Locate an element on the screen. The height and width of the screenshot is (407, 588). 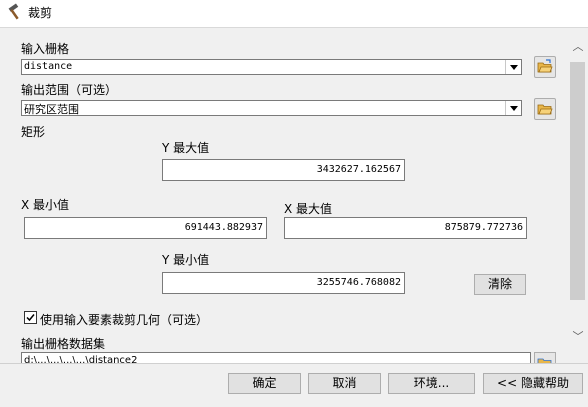
chevron-down-icon: ﹀ is located at coordinates (578, 336).